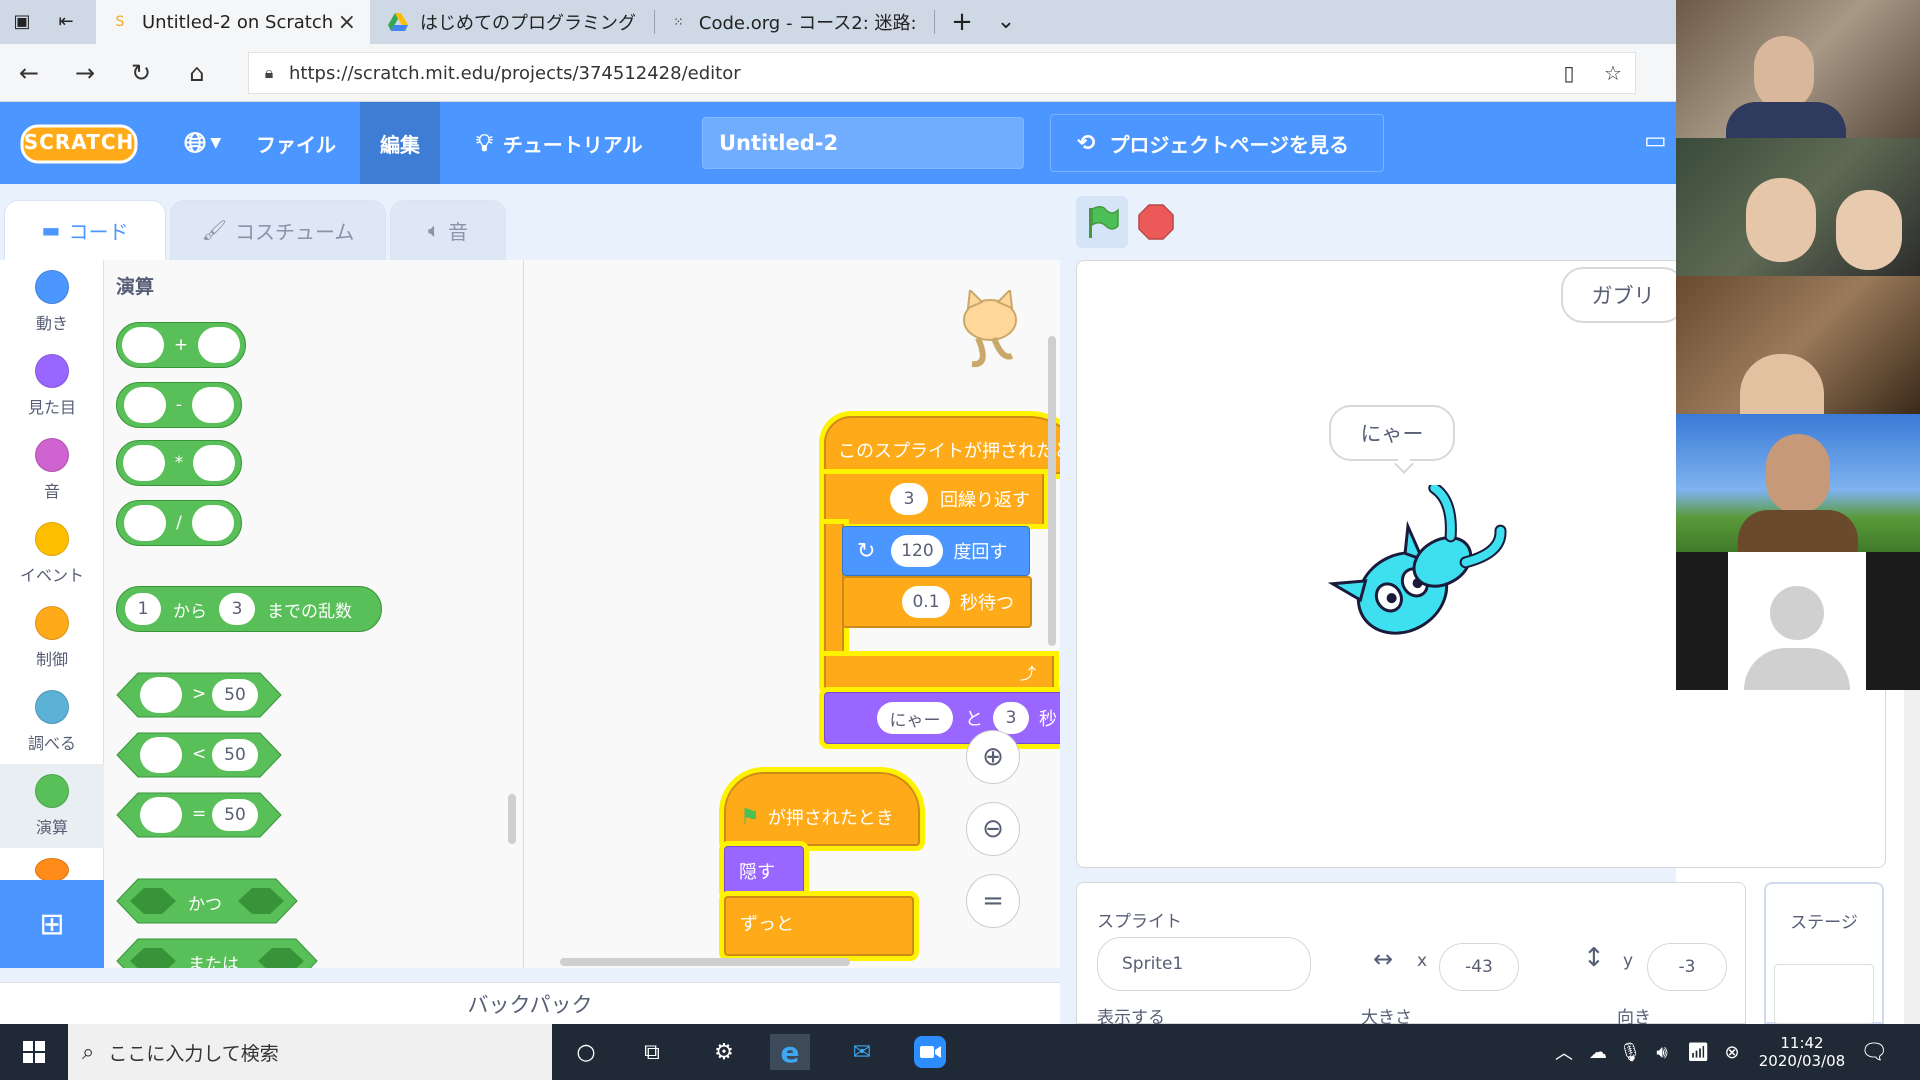 The height and width of the screenshot is (1080, 1920). I want to click on tab-code: ▬ コード, so click(85, 230).